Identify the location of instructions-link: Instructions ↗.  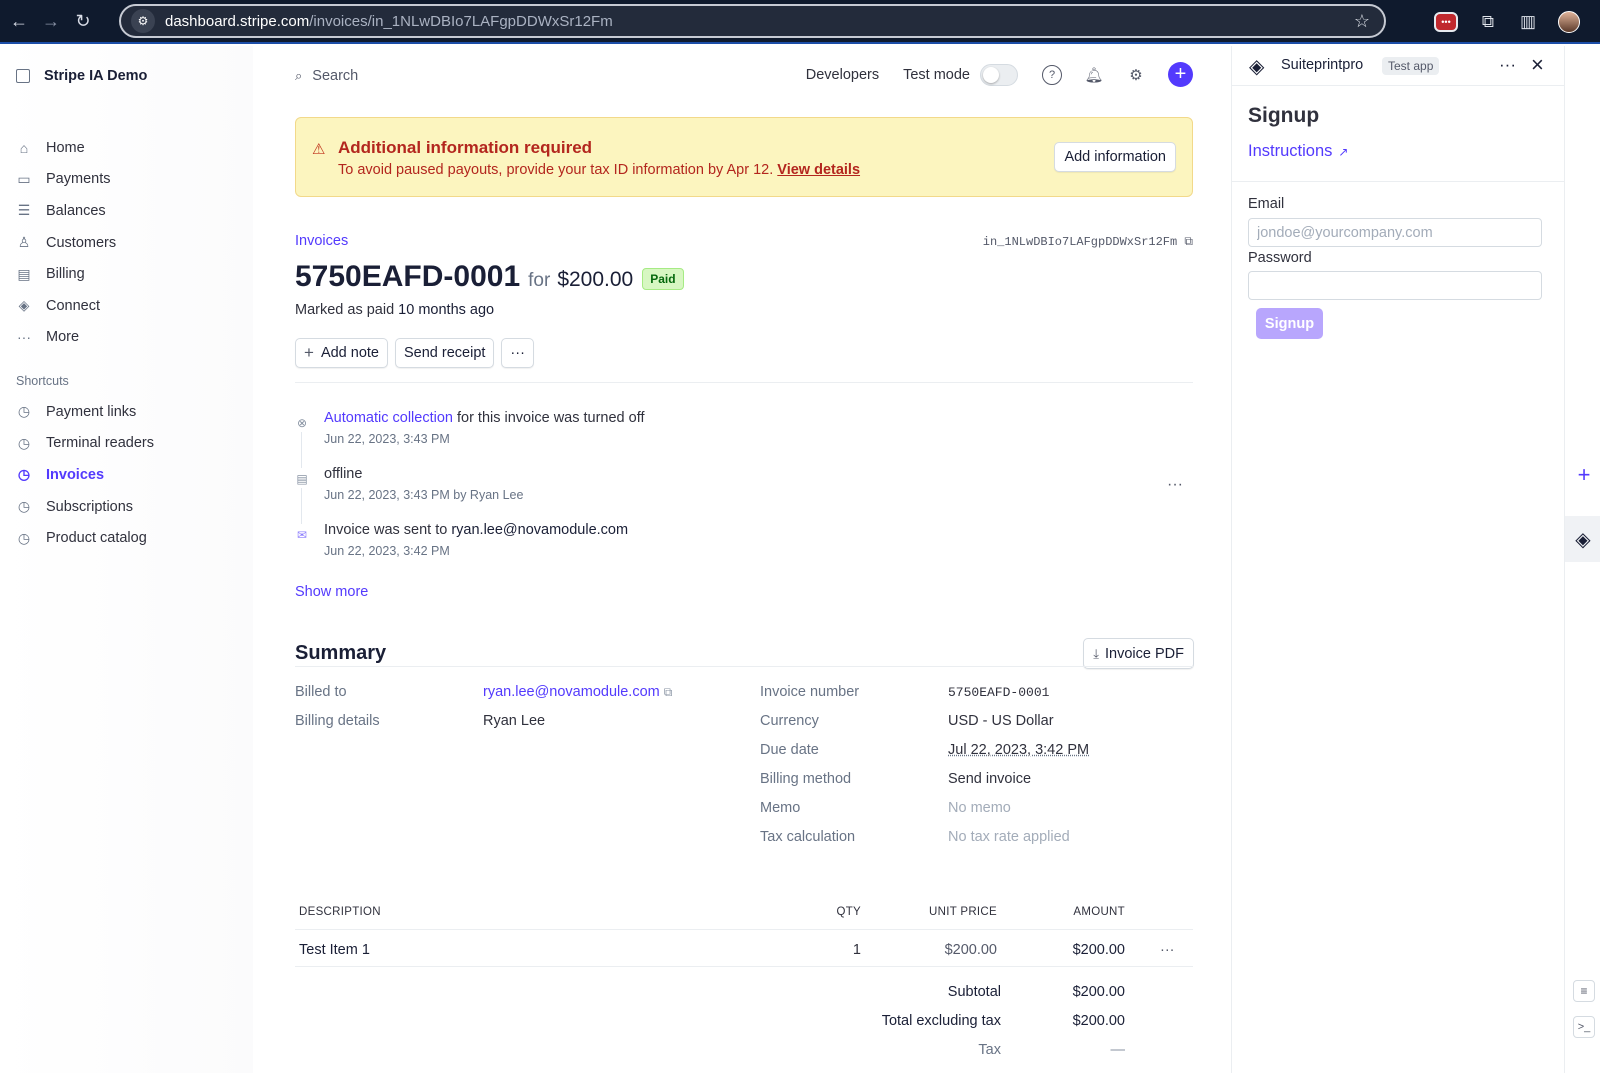
(1298, 151).